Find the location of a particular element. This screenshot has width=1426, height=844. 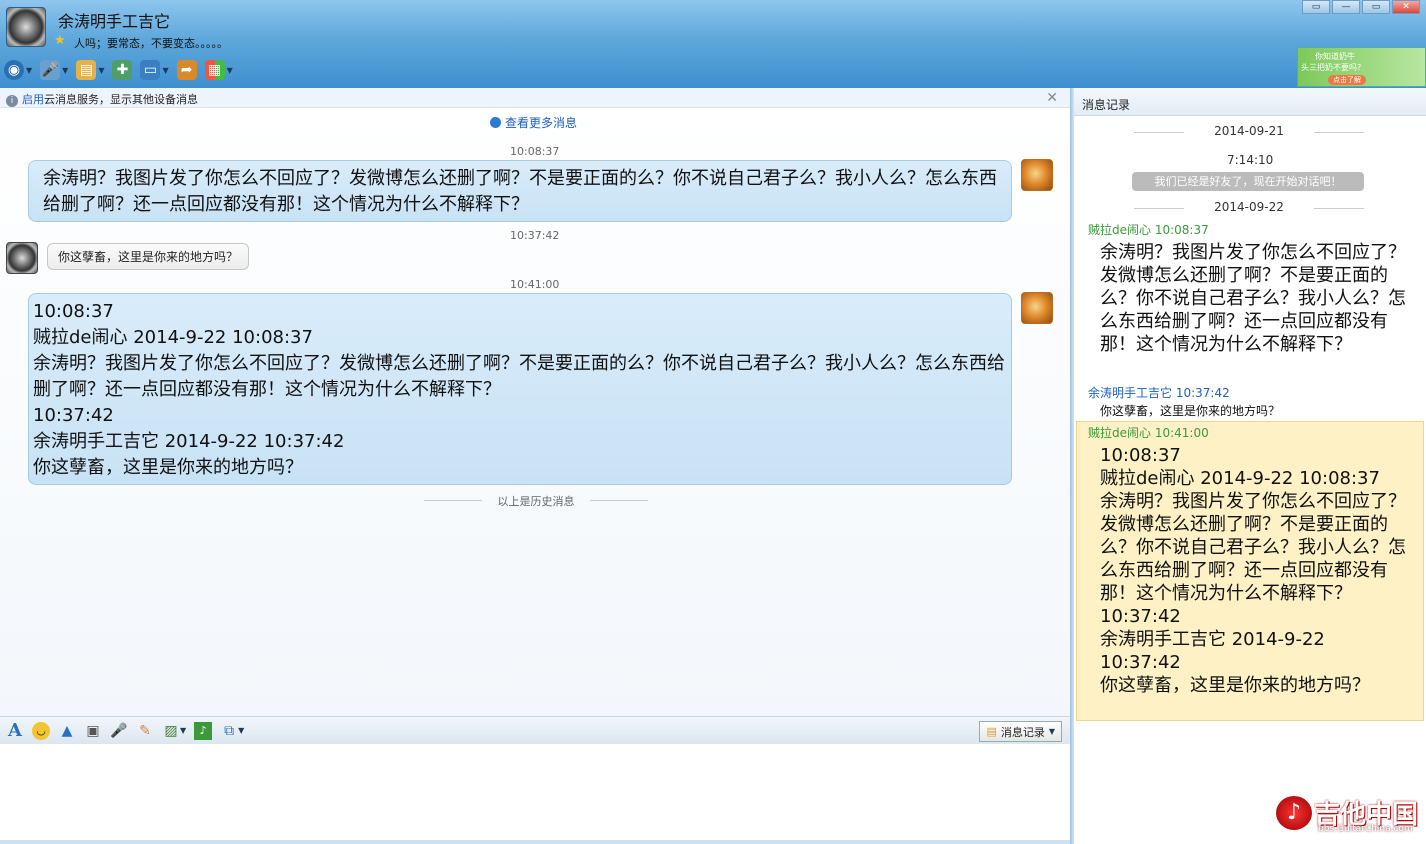

video-call-button: ◉ ▼ is located at coordinates (18, 70).